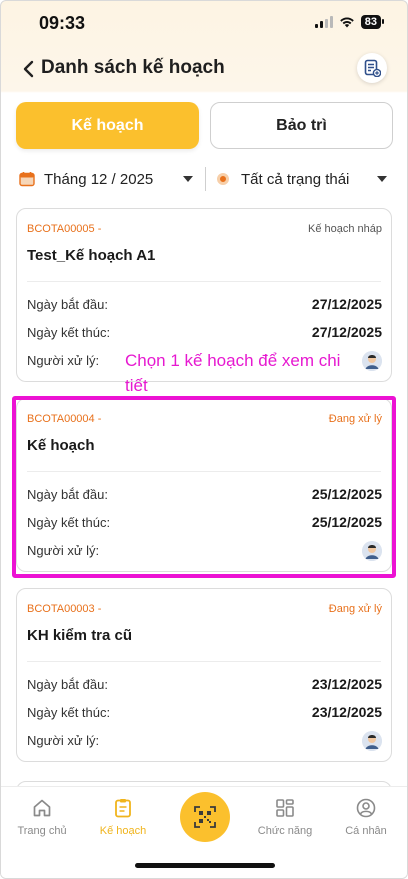 The height and width of the screenshot is (879, 408). I want to click on calendar-icon, so click(27, 179).